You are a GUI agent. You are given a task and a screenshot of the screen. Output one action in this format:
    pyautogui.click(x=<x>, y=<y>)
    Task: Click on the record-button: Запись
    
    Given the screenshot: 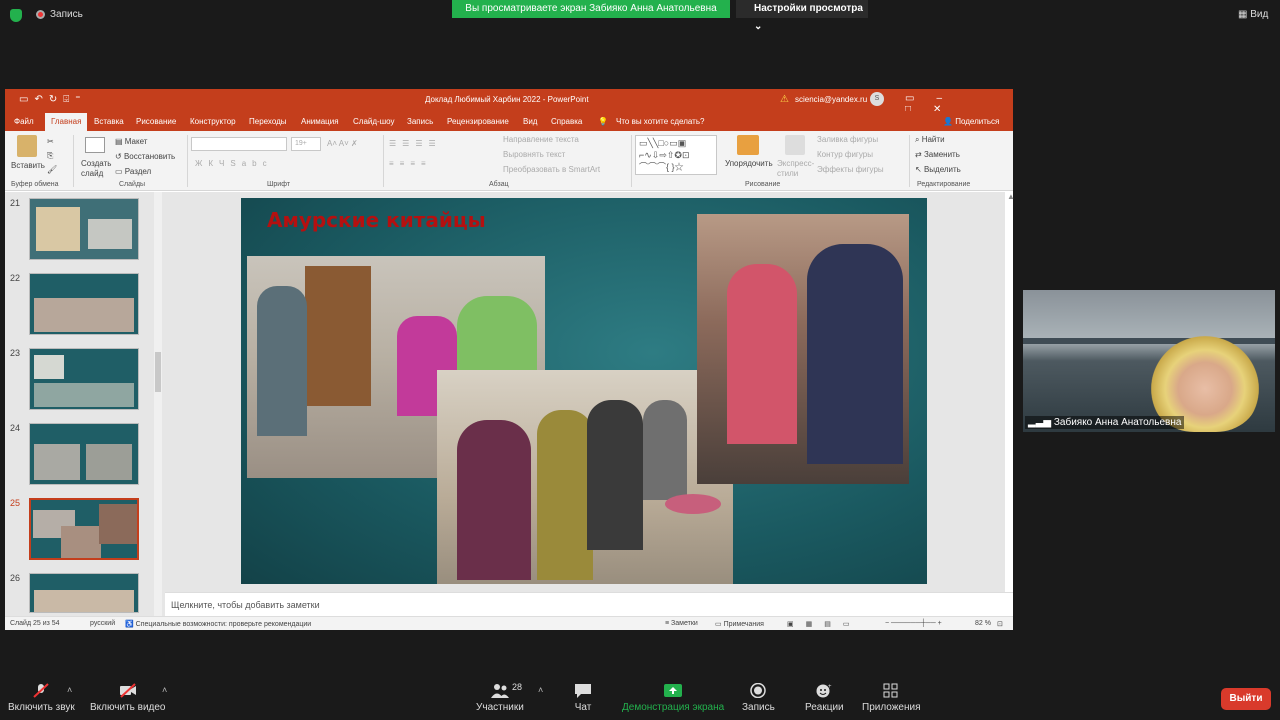 What is the action you would take?
    pyautogui.click(x=758, y=698)
    